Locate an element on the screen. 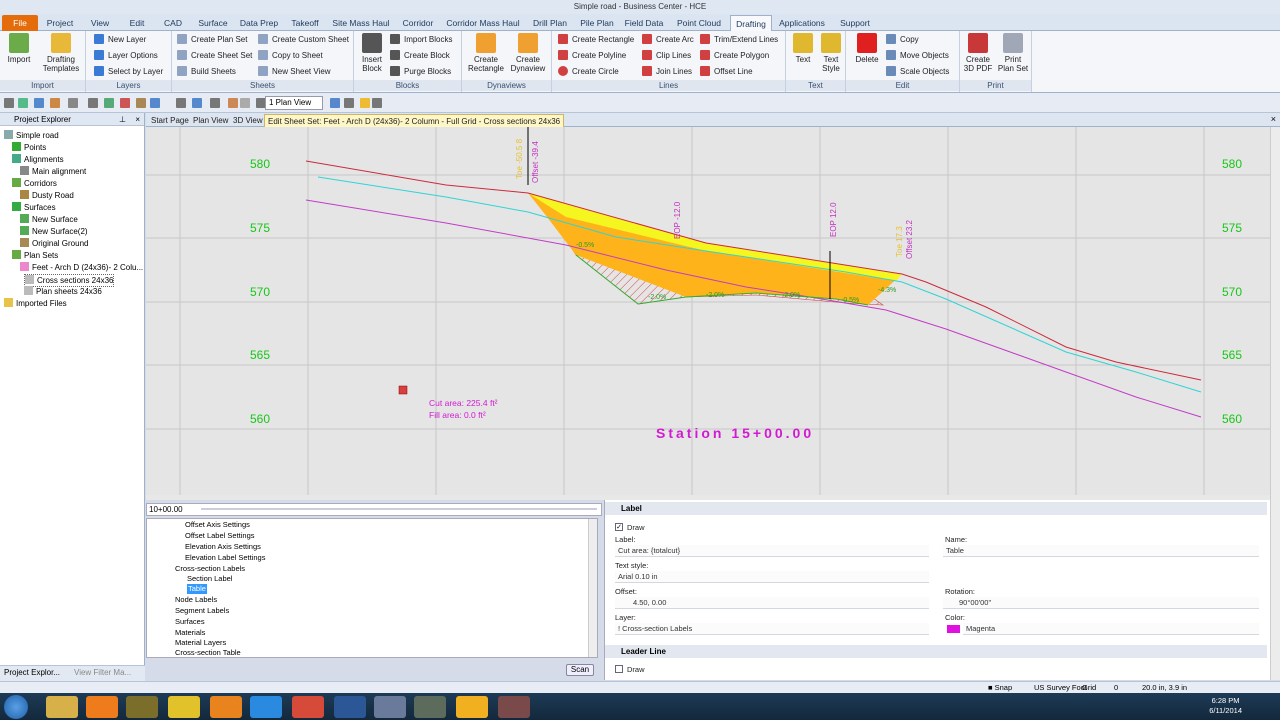 The width and height of the screenshot is (1280, 720). label-section-header: Label is located at coordinates (936, 508).